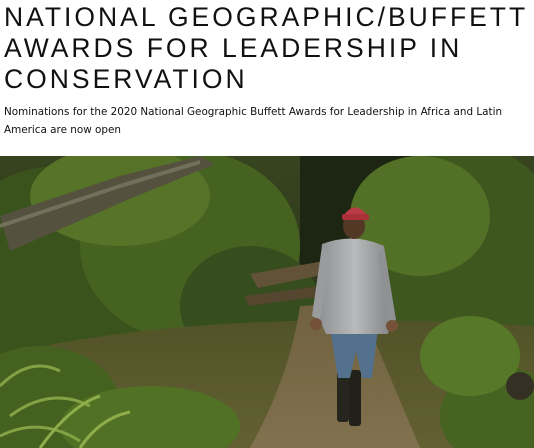 The image size is (534, 448). Describe the element at coordinates (233, 48) in the screenshot. I see `page-title-line-2: AWARDS FOR LEADERSHIP IN` at that location.